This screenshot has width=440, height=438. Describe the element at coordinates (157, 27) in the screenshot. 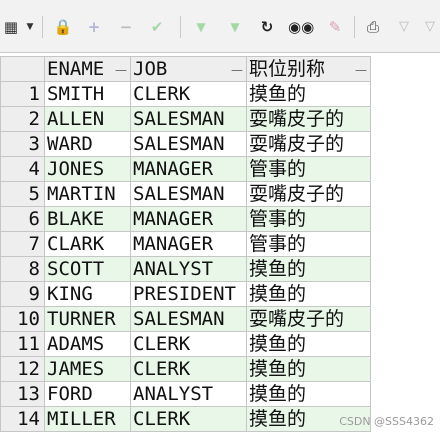

I see `post-changes-icon: ✔` at that location.